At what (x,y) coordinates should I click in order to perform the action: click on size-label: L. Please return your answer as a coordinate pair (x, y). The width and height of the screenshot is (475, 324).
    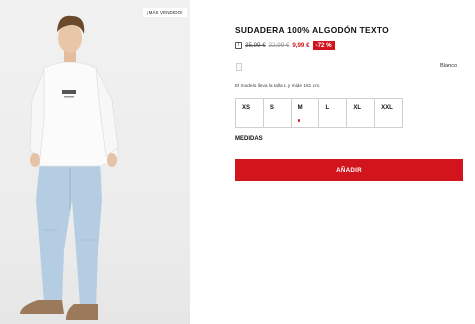
    Looking at the image, I should click on (327, 108).